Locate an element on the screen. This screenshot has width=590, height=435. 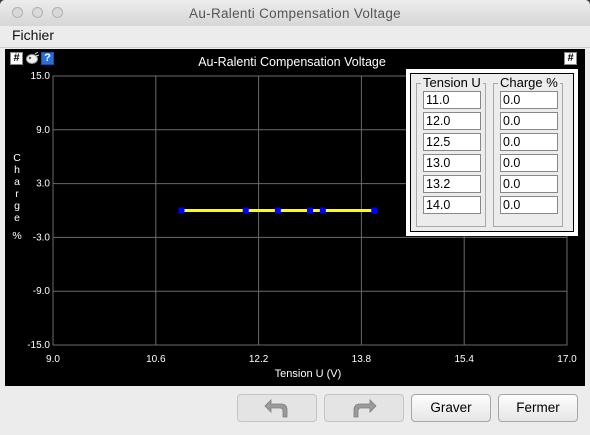
y-tick-label: 9.0 is located at coordinates (43, 130).